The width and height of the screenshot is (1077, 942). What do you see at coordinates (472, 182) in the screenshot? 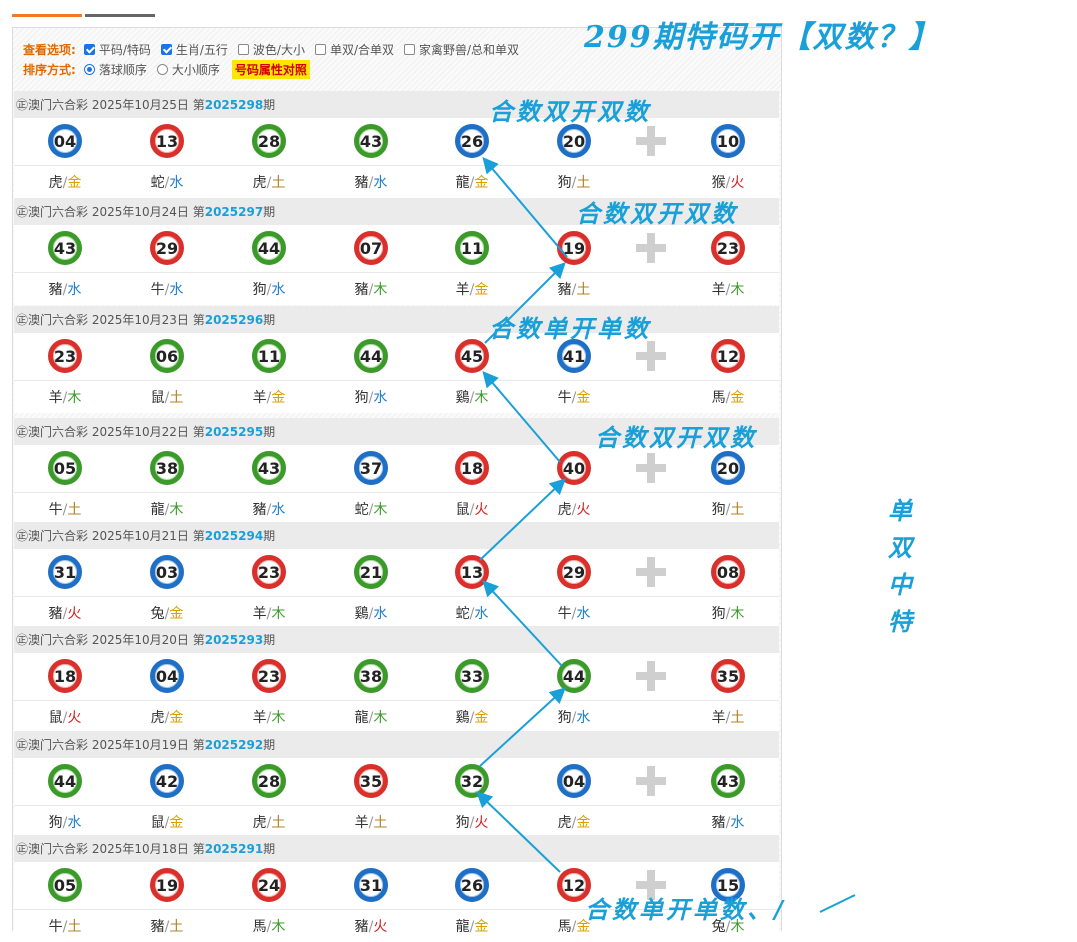
I see `zodiac-element-label: 龍/金` at bounding box center [472, 182].